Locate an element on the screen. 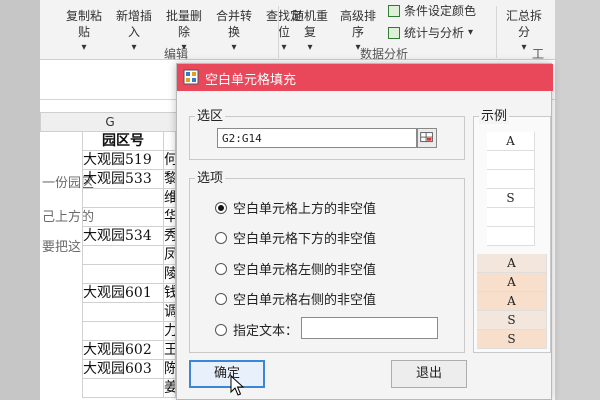 This screenshot has width=600, height=400. cell-name: 秀 is located at coordinates (170, 236).